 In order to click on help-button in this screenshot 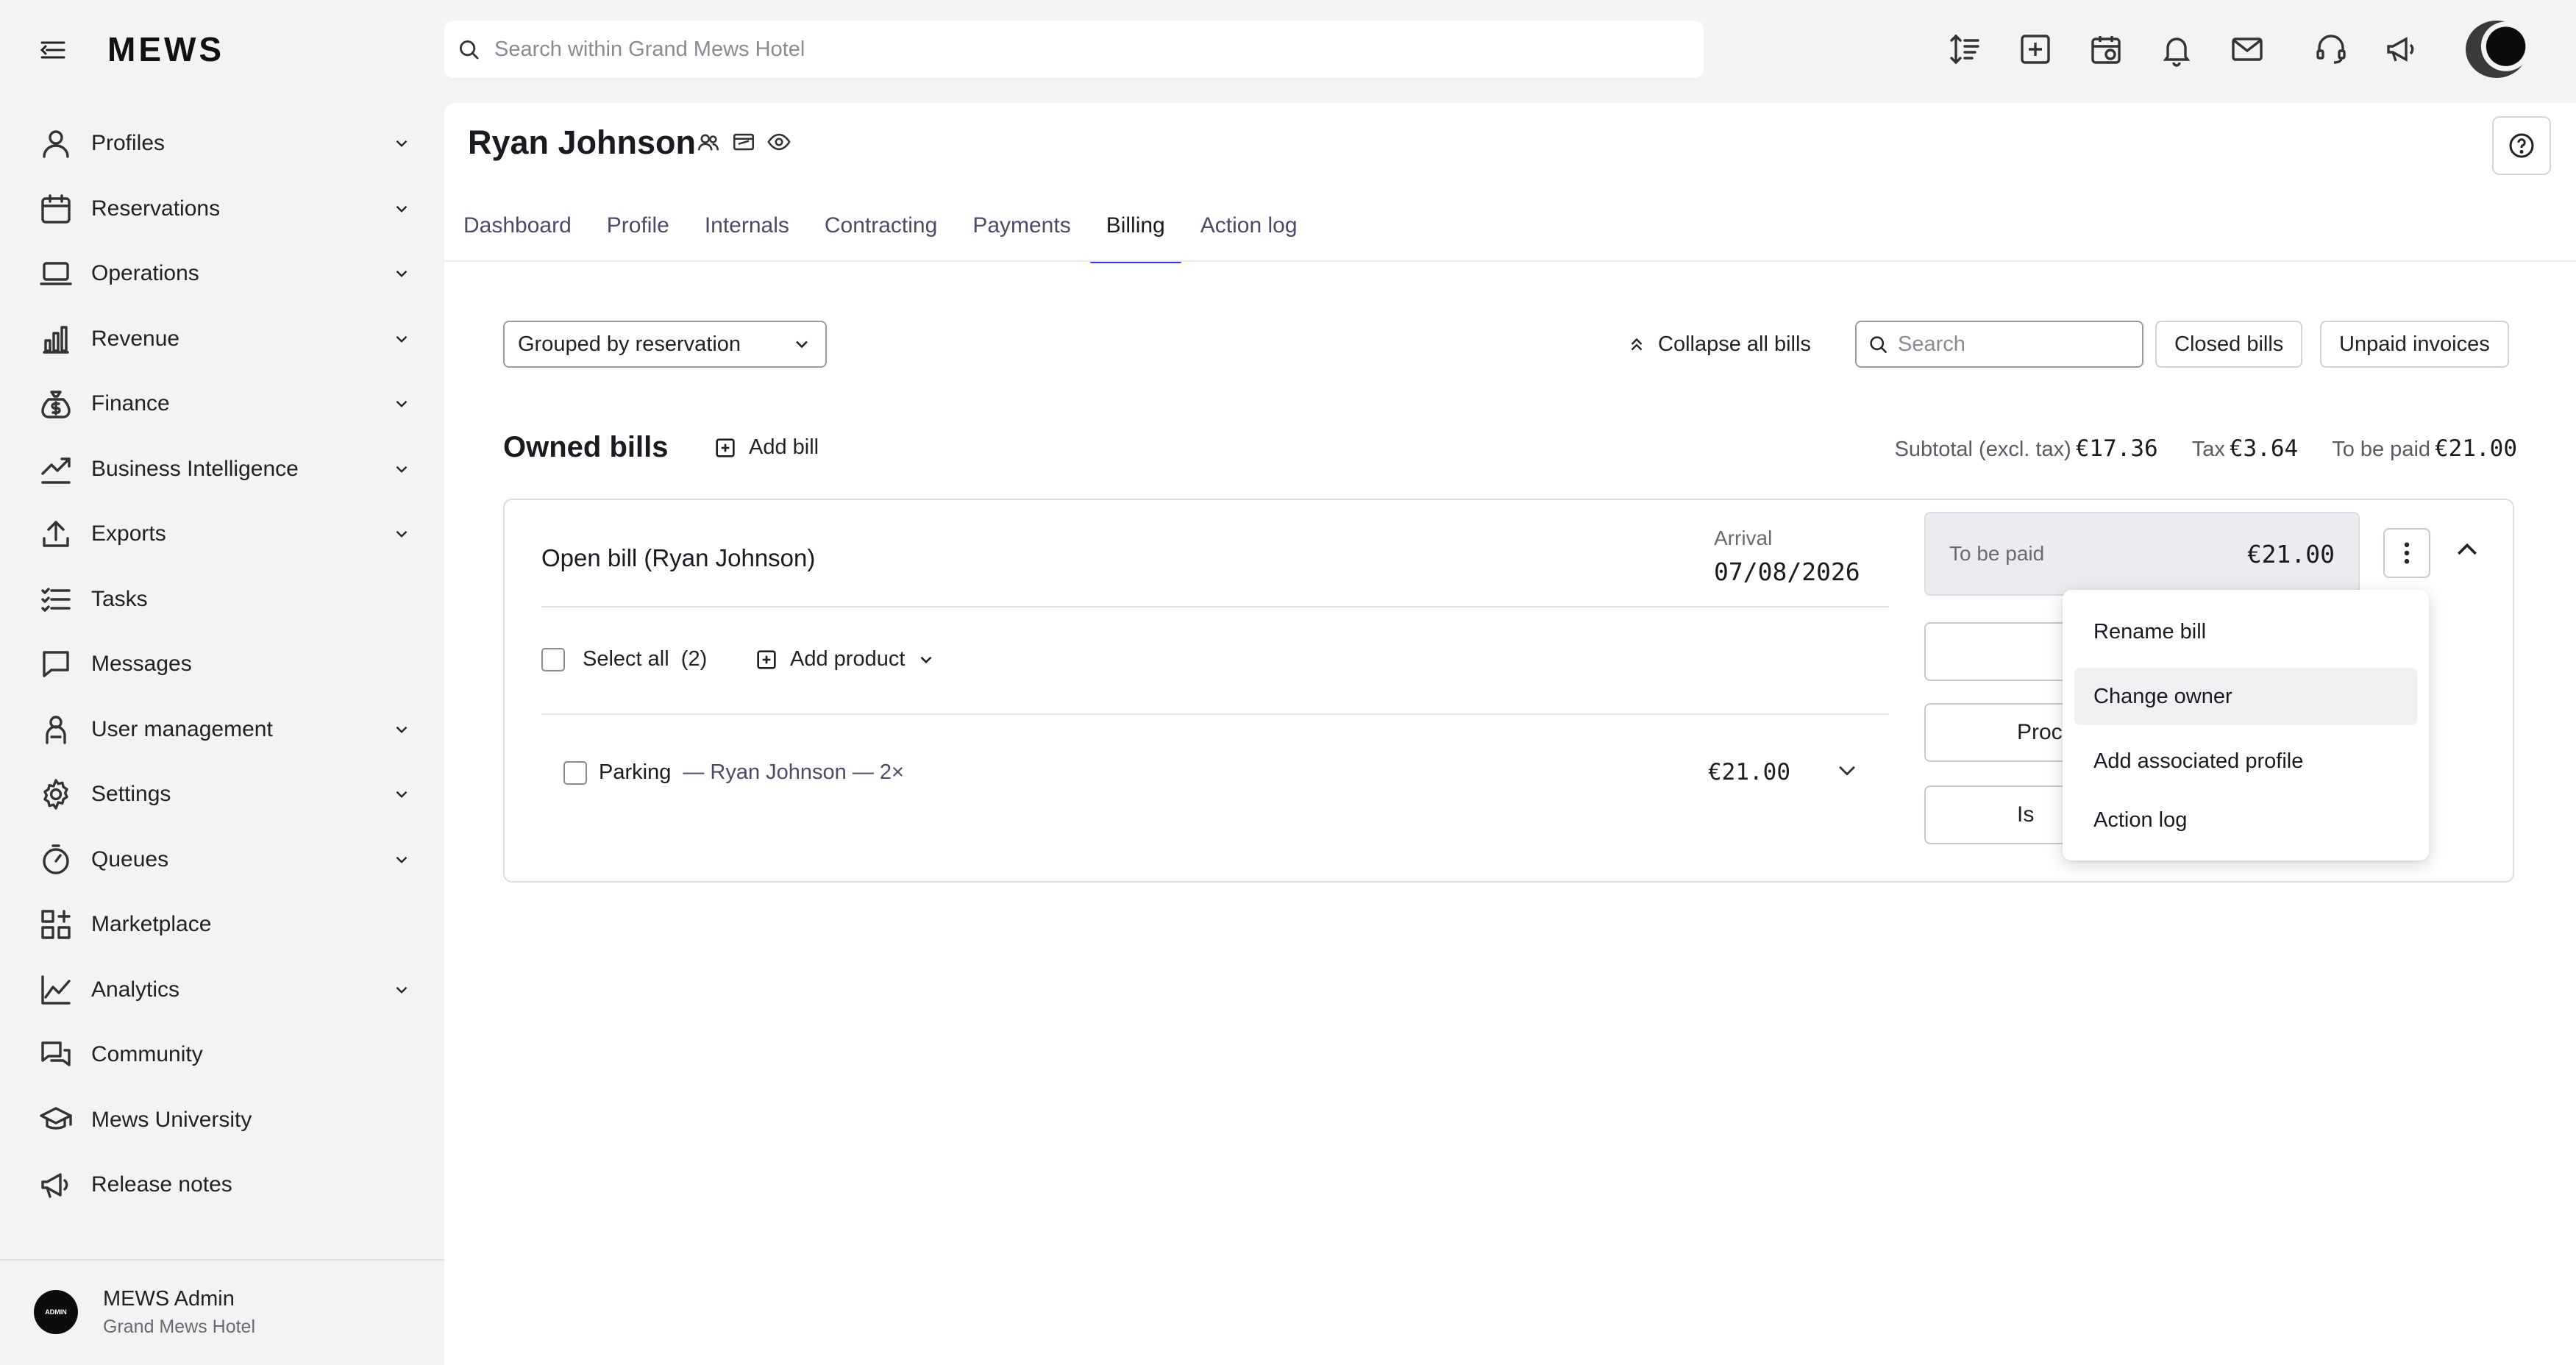, I will do `click(2521, 145)`.